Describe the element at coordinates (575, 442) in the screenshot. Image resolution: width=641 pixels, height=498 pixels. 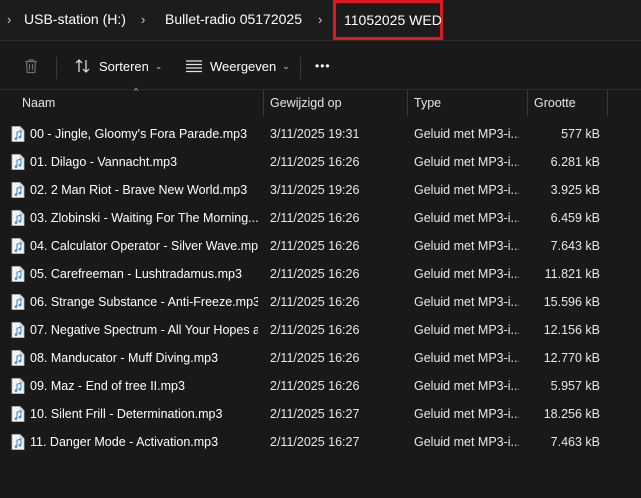
I see `file-size: 7.463 kB` at that location.